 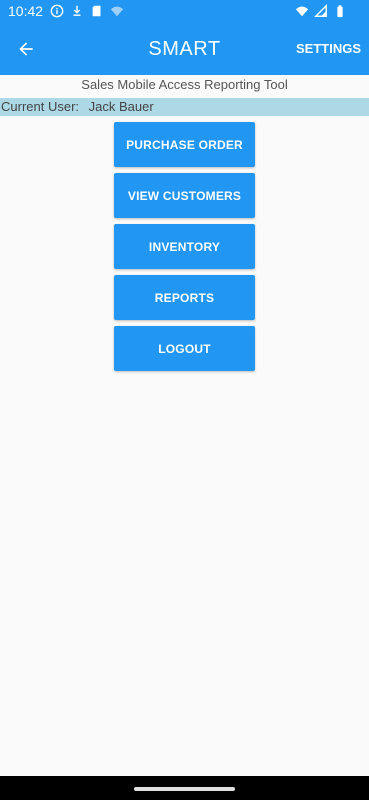 I want to click on app-bar: SMART SETTINGS, so click(x=184, y=49).